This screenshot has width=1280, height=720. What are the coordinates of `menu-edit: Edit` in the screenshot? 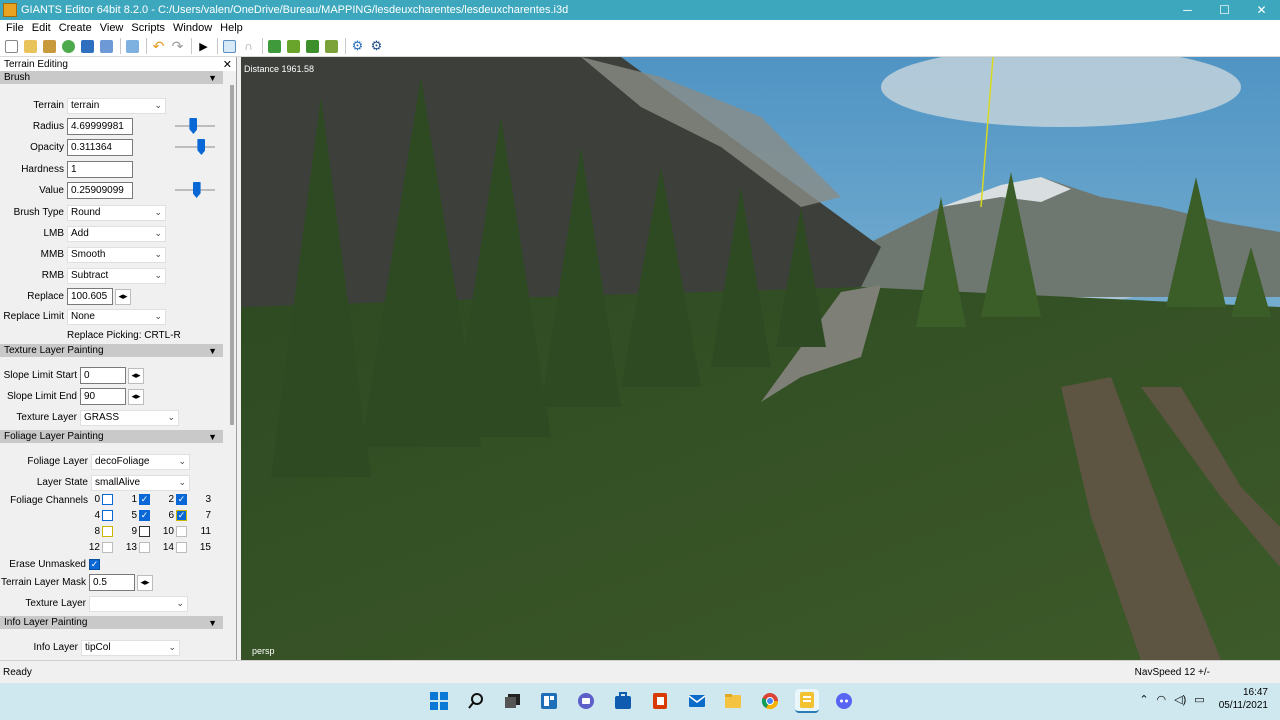 It's located at (41, 28).